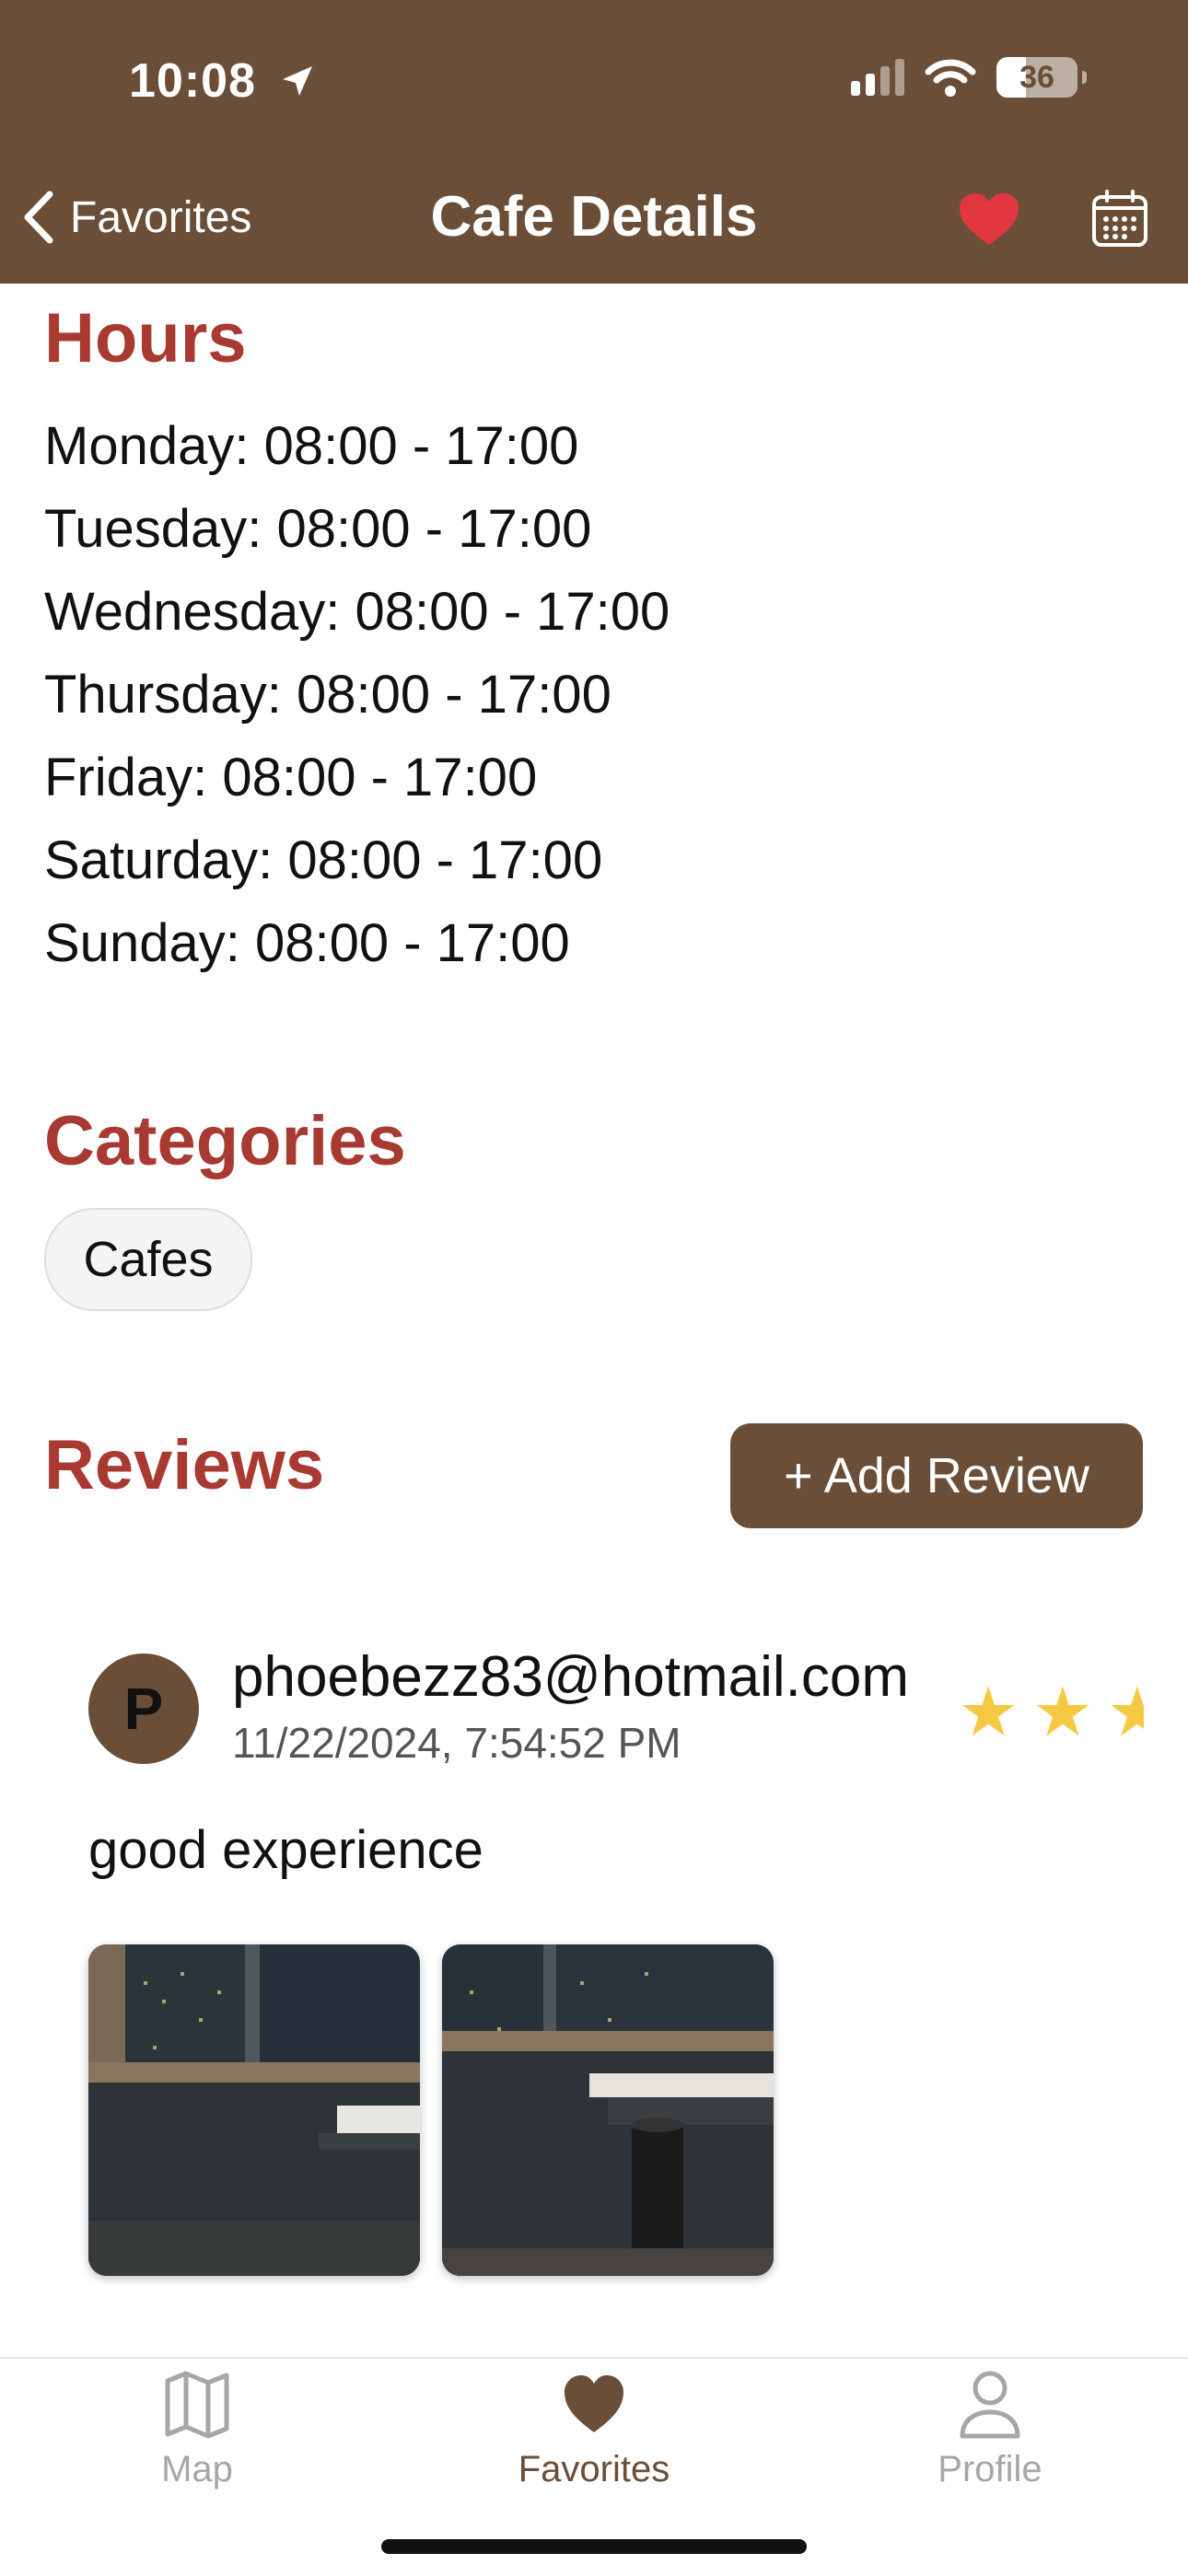 This screenshot has width=1188, height=2576. I want to click on tab-favorites: Favorites, so click(594, 2429).